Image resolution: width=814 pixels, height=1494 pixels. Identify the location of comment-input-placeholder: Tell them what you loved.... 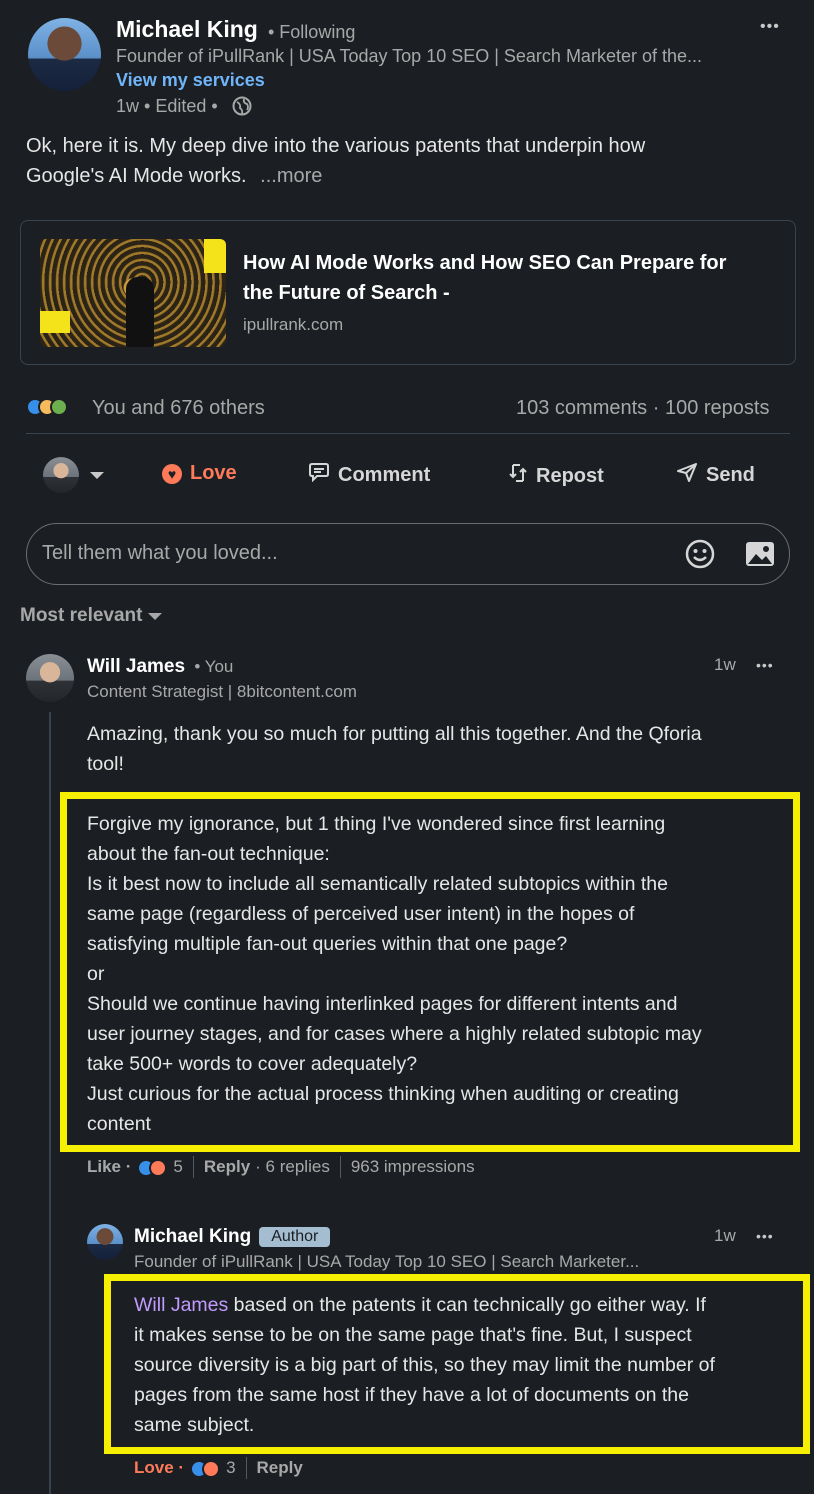
(160, 553).